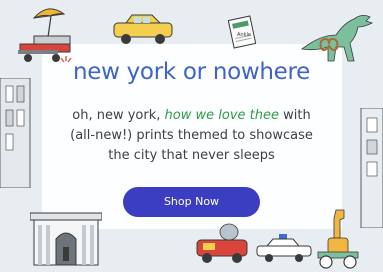 Image resolution: width=383 pixels, height=272 pixels. I want to click on shop-now-button: Shop Now, so click(191, 202).